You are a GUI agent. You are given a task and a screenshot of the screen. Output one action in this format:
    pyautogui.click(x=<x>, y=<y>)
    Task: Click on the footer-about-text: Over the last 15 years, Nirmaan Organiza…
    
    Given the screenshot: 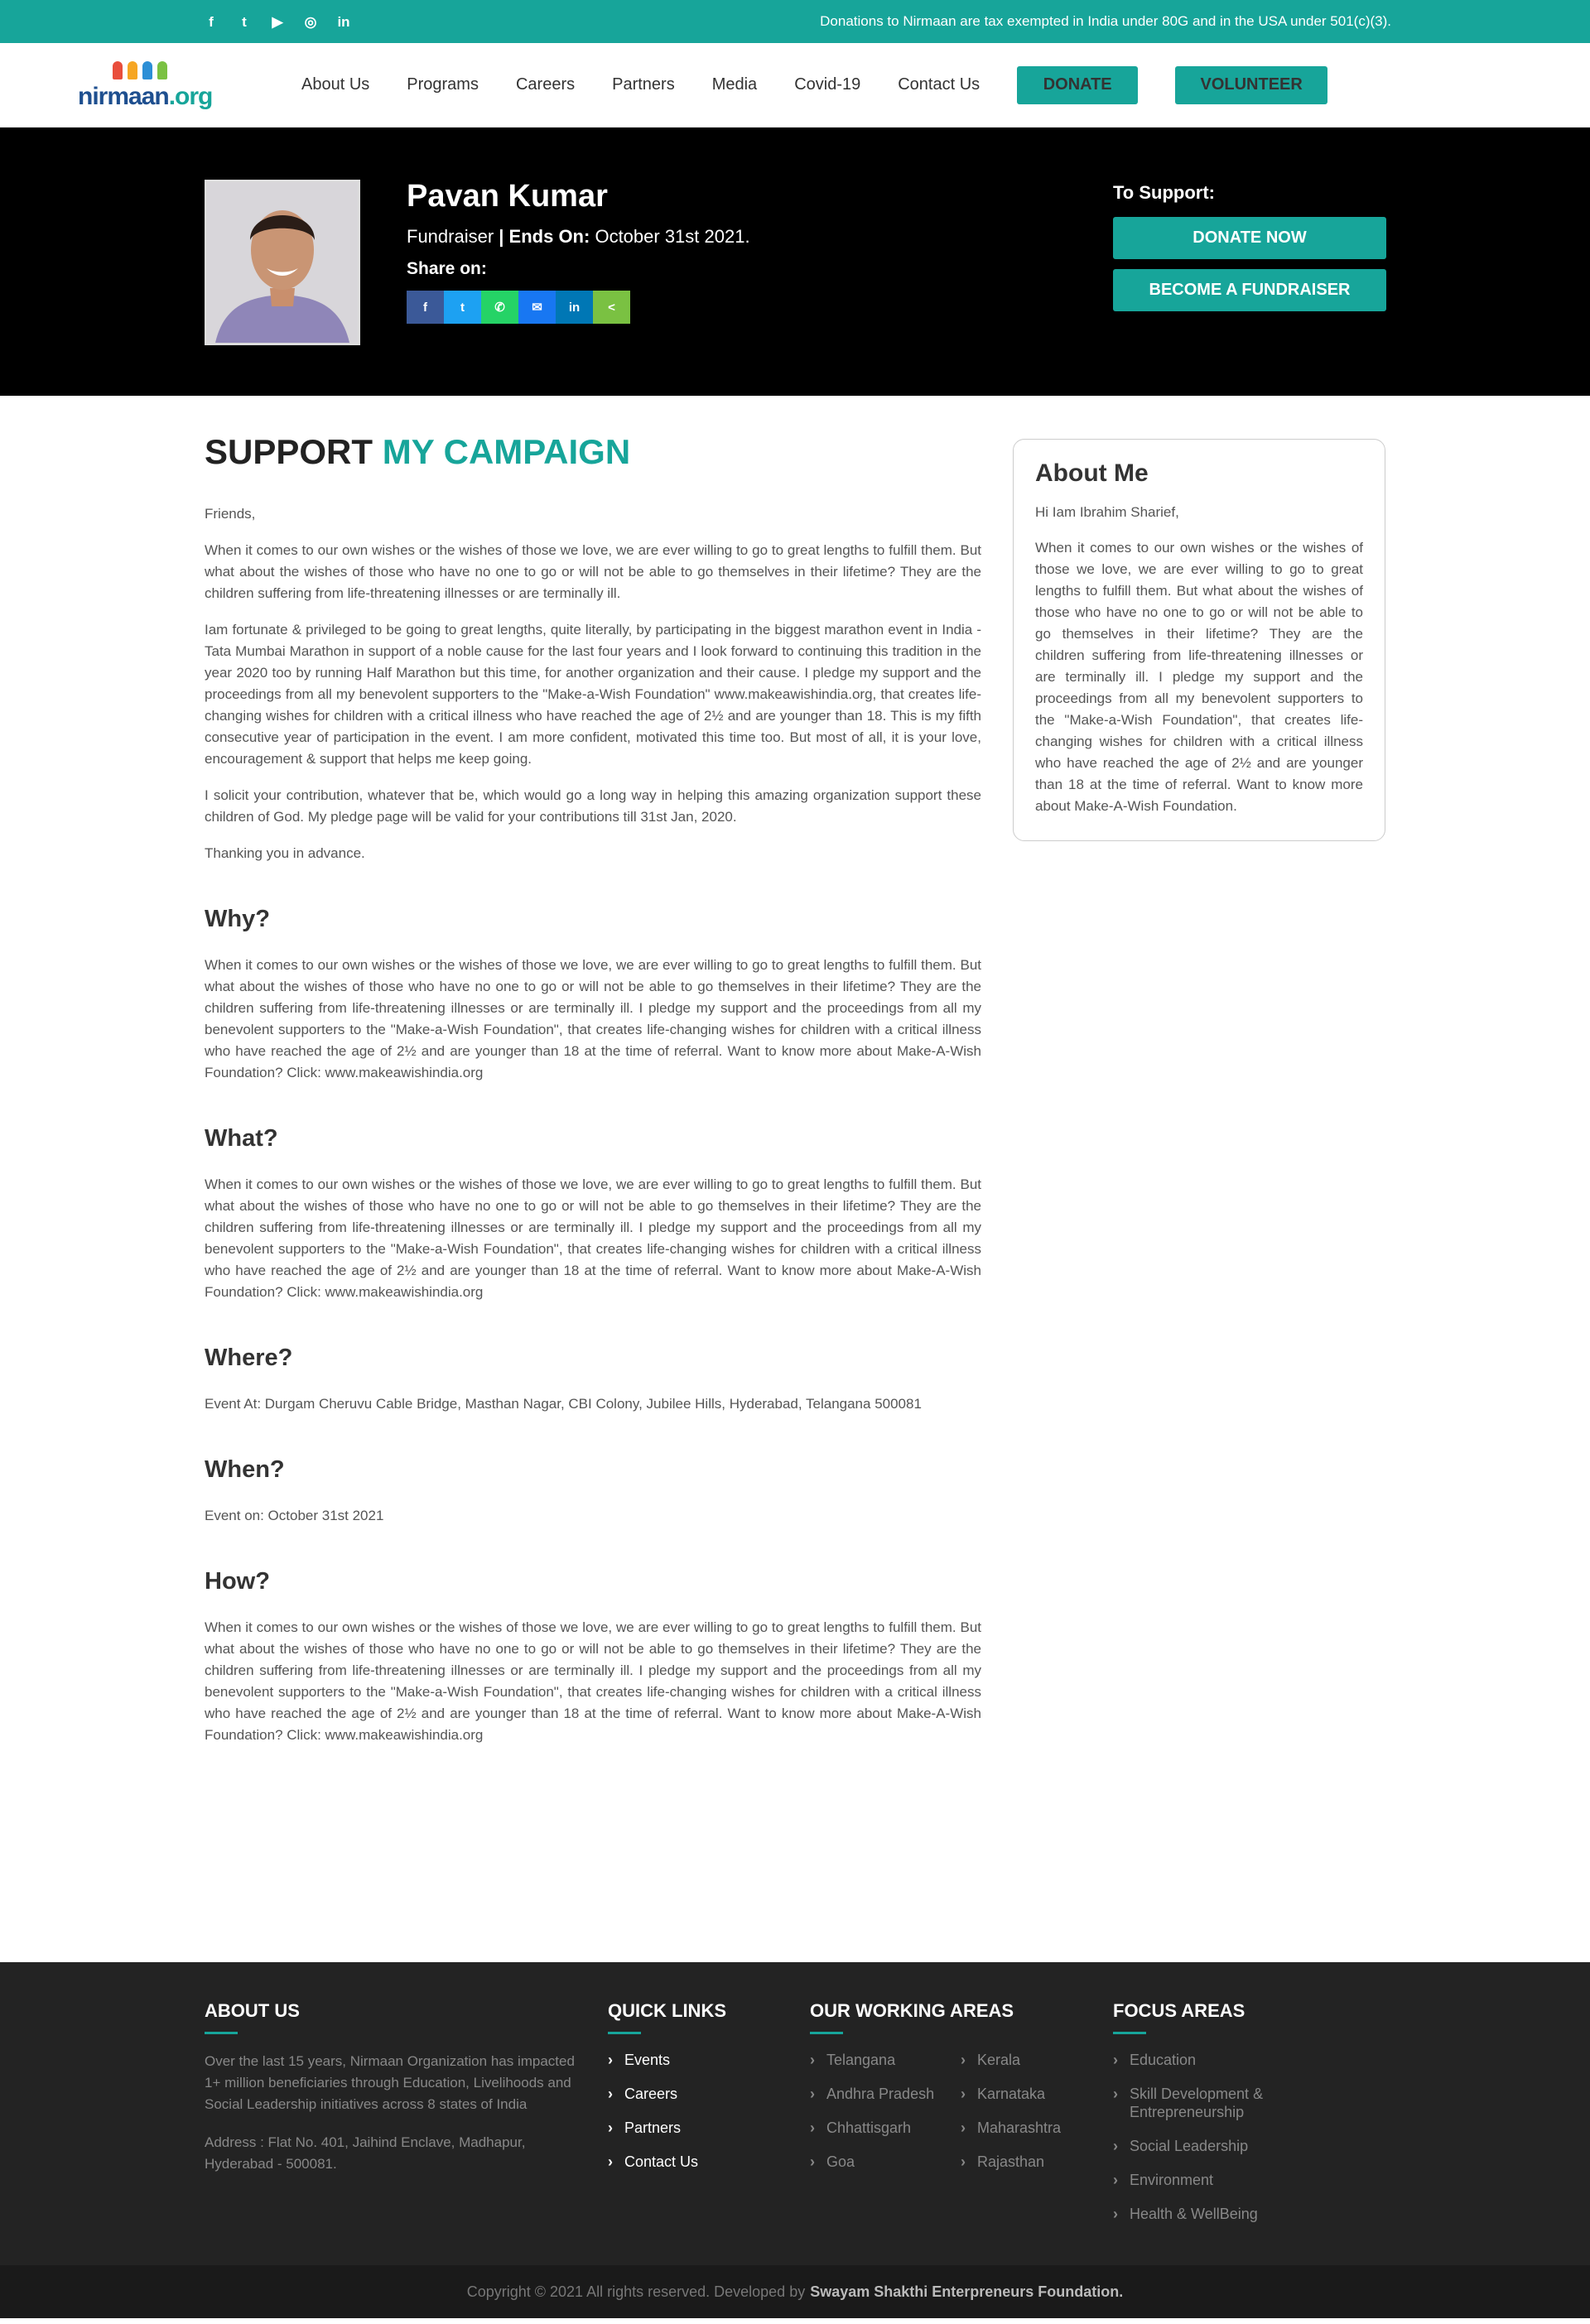 What is the action you would take?
    pyautogui.click(x=390, y=2082)
    